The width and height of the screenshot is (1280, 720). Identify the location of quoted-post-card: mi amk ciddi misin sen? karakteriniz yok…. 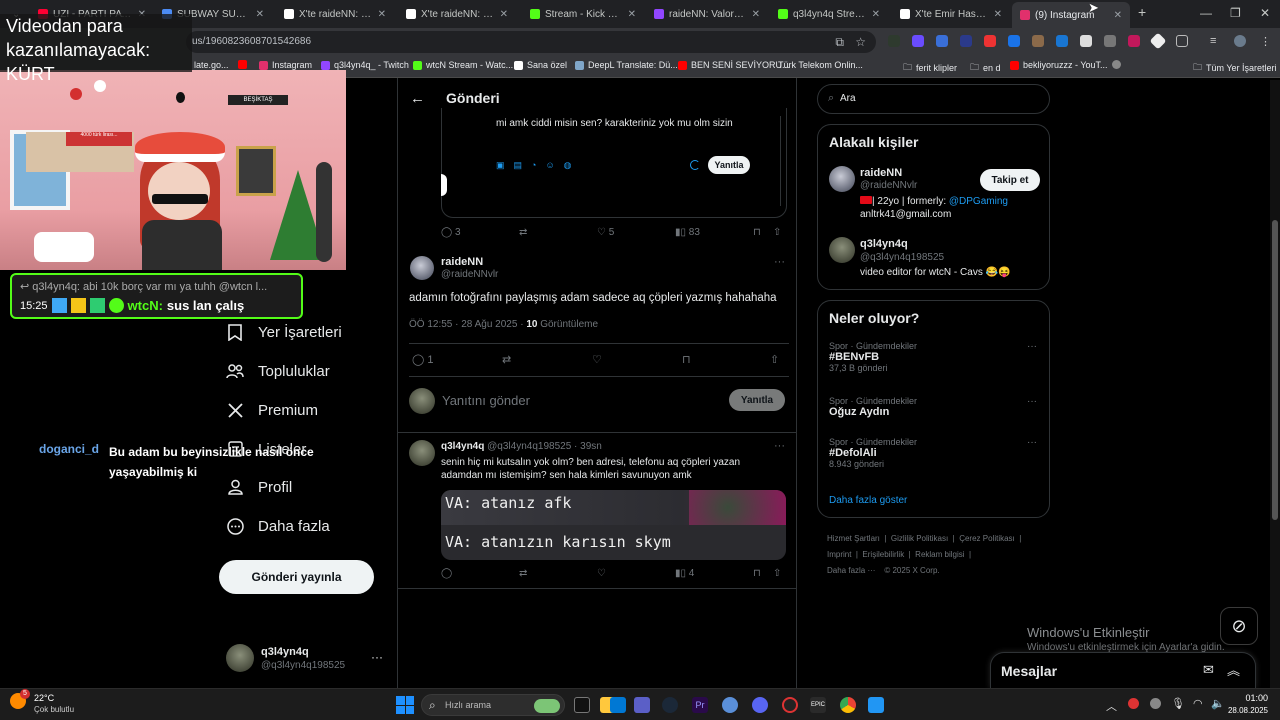
(614, 163).